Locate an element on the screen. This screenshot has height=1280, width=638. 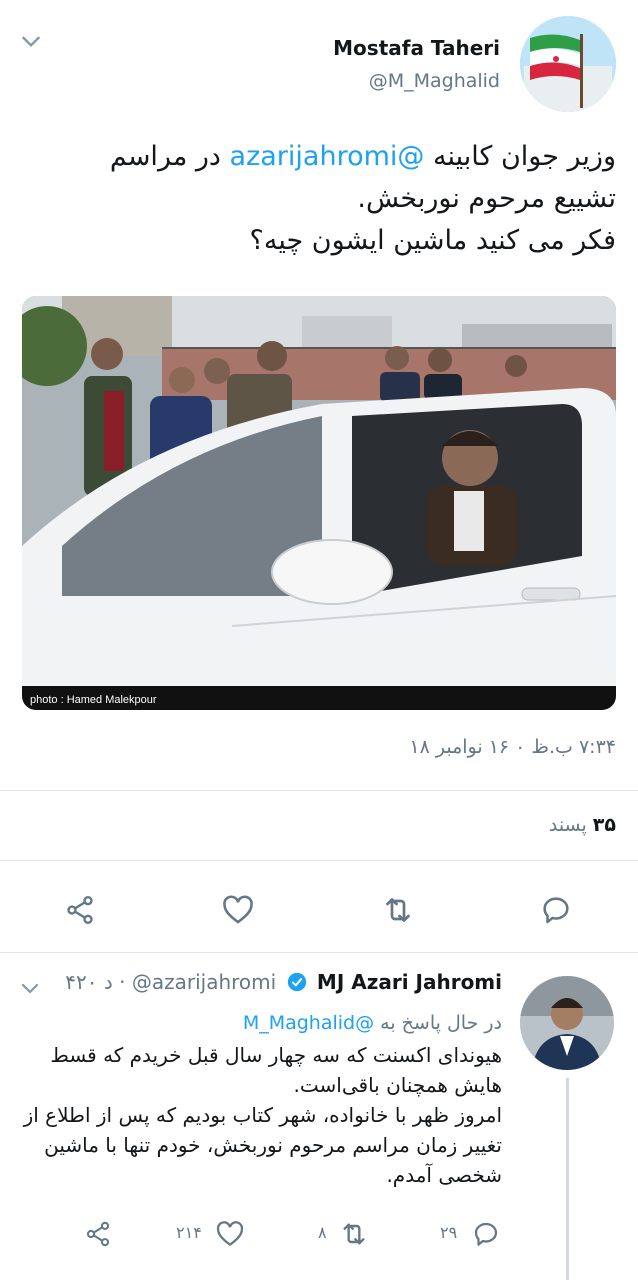
replying-to-handle: @M_Maghalid is located at coordinates (308, 1023).